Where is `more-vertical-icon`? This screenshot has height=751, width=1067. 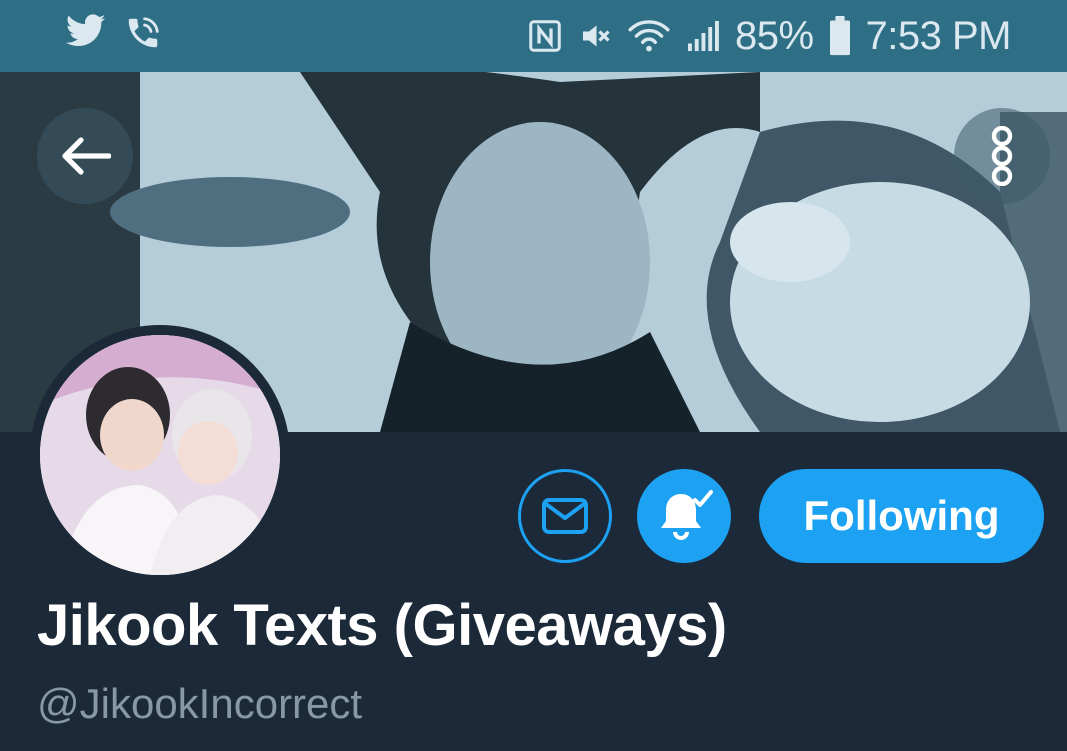 more-vertical-icon is located at coordinates (1002, 156).